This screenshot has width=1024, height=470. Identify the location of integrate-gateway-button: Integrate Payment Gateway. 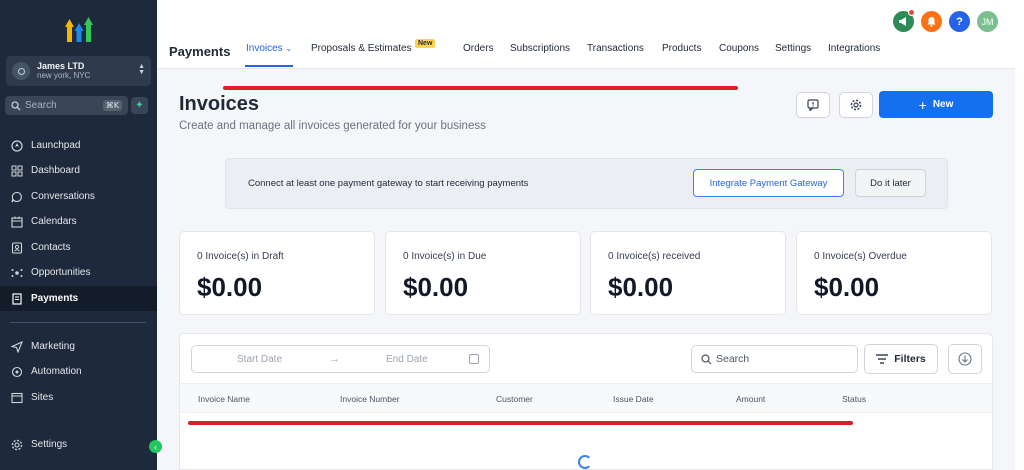
(768, 183).